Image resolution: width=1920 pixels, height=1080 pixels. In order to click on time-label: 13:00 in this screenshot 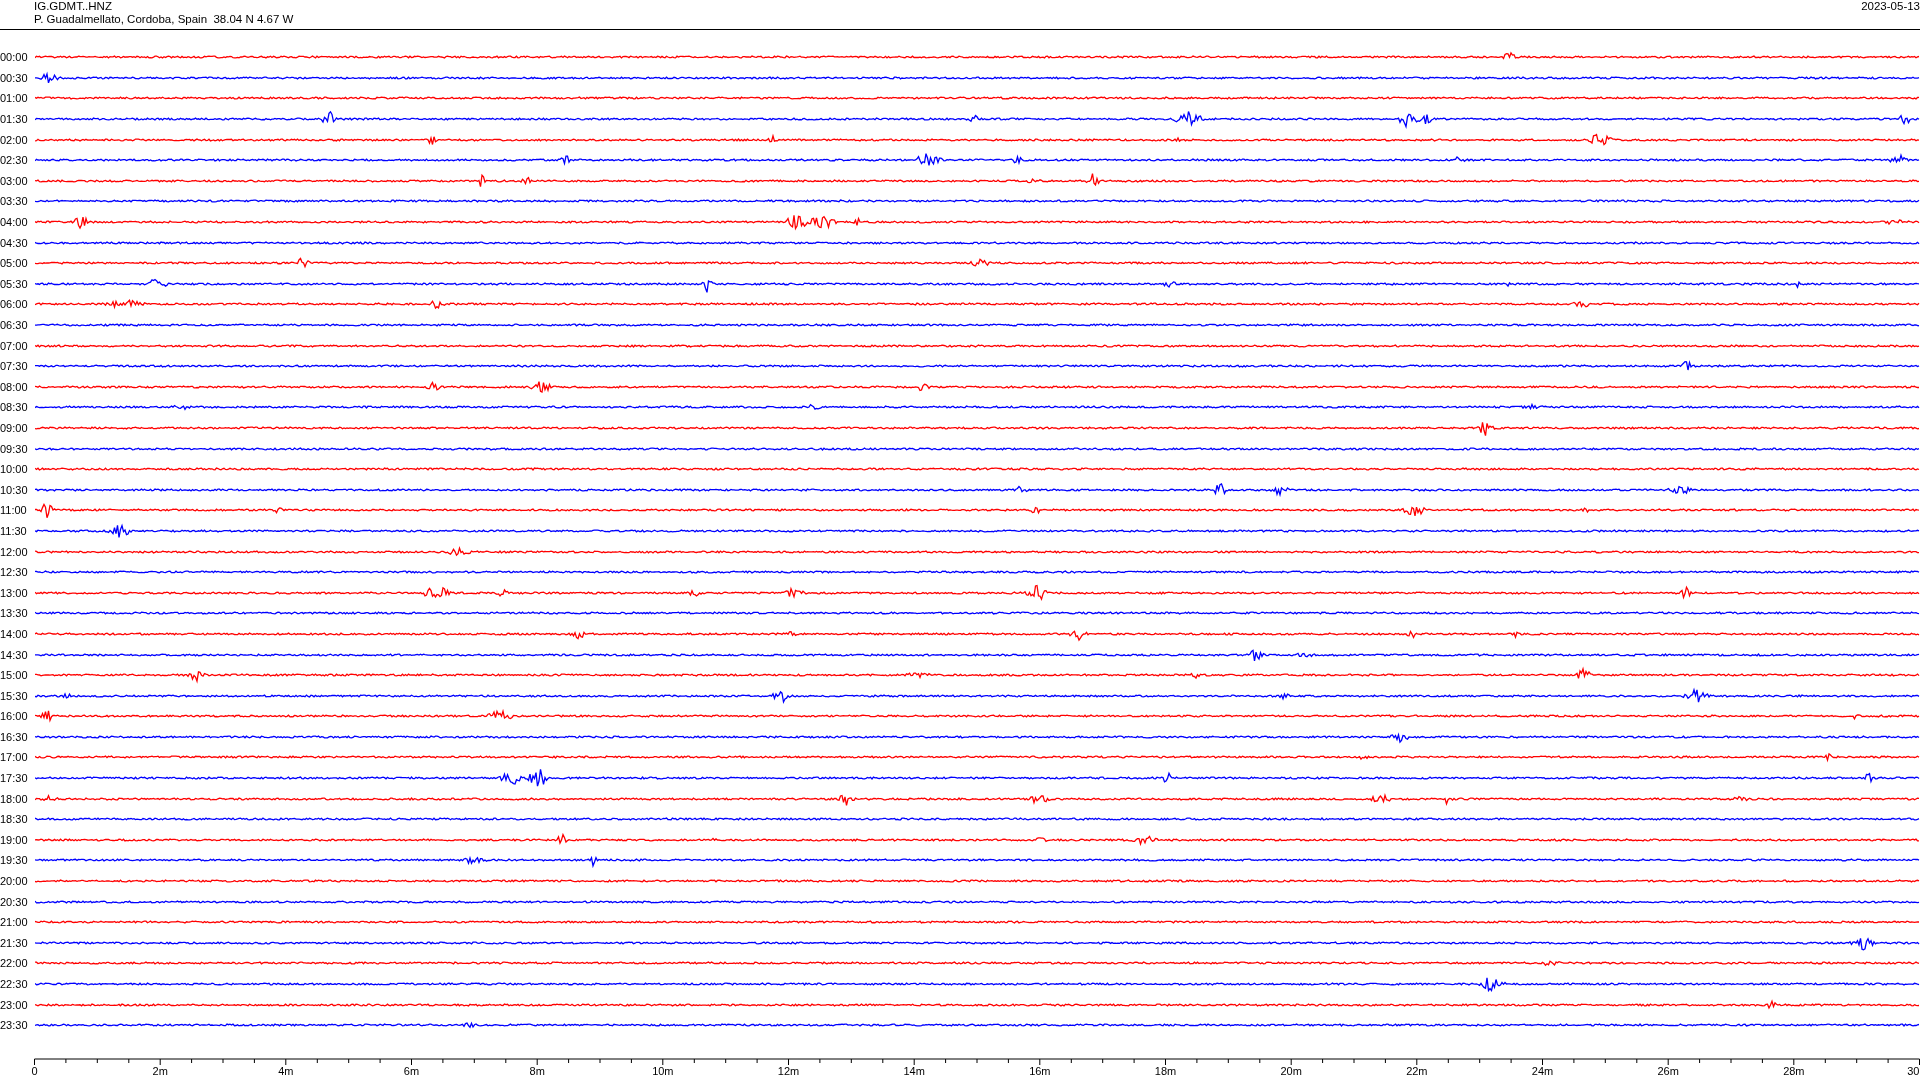, I will do `click(14, 592)`.